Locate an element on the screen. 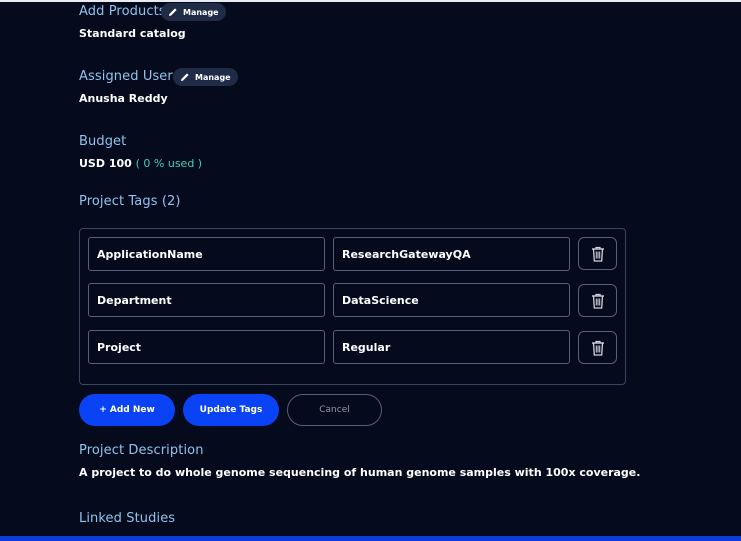  budget-used: ( 0 % used ) is located at coordinates (169, 163).